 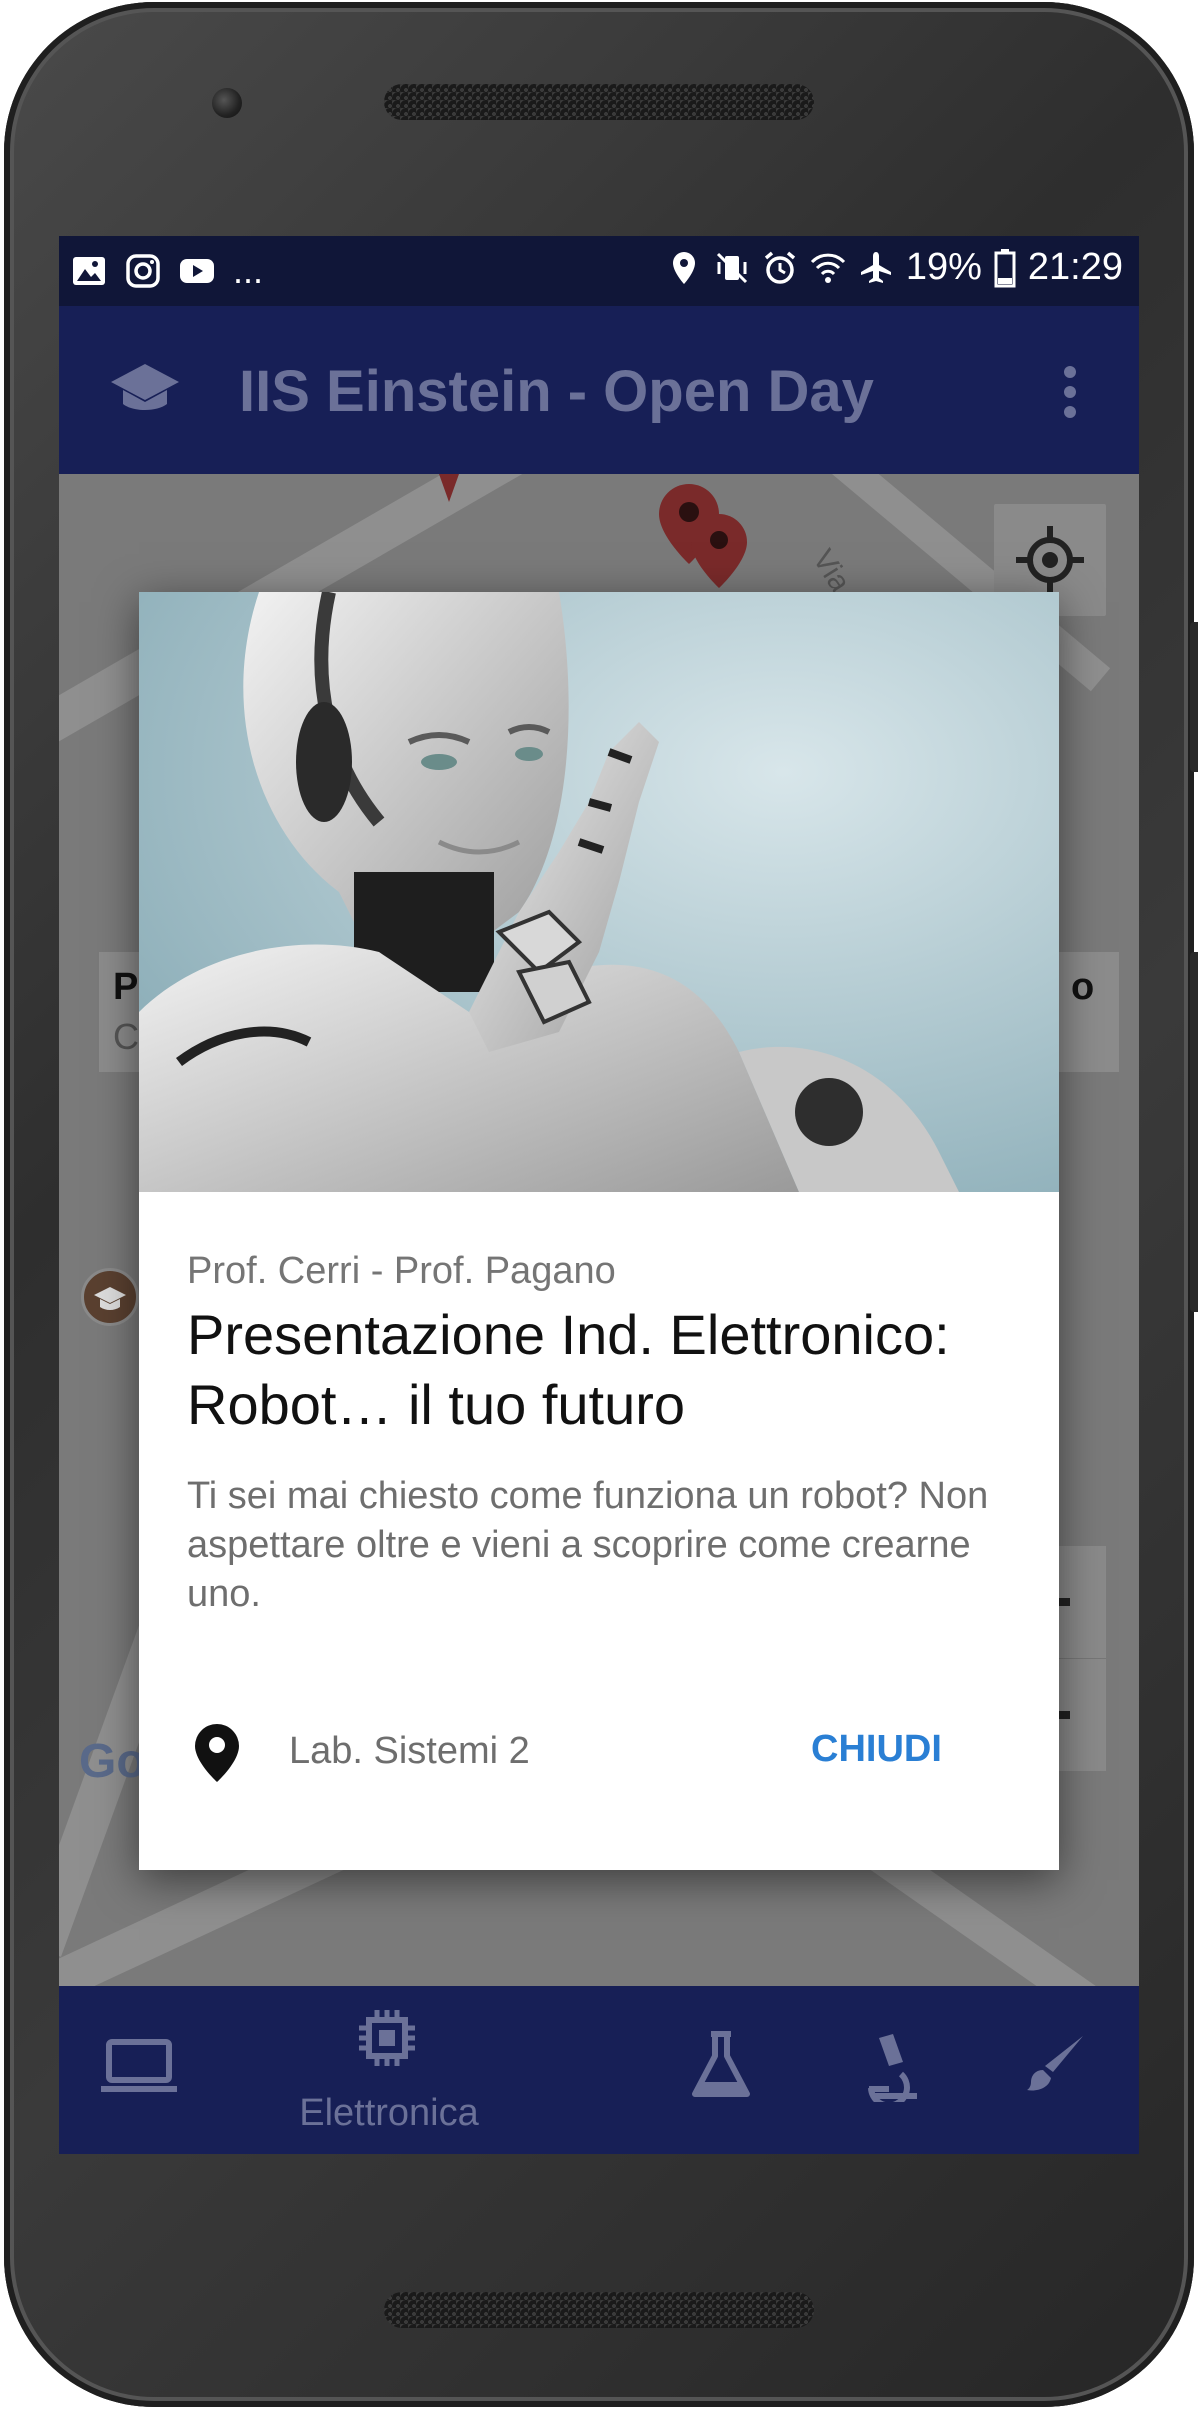 What do you see at coordinates (599, 2310) in the screenshot?
I see `bottom-speaker` at bounding box center [599, 2310].